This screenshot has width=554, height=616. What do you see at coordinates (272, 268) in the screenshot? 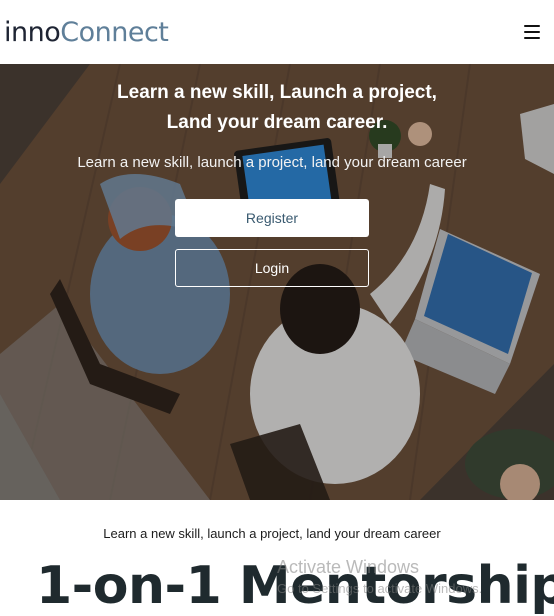
I see `login-button: Login` at bounding box center [272, 268].